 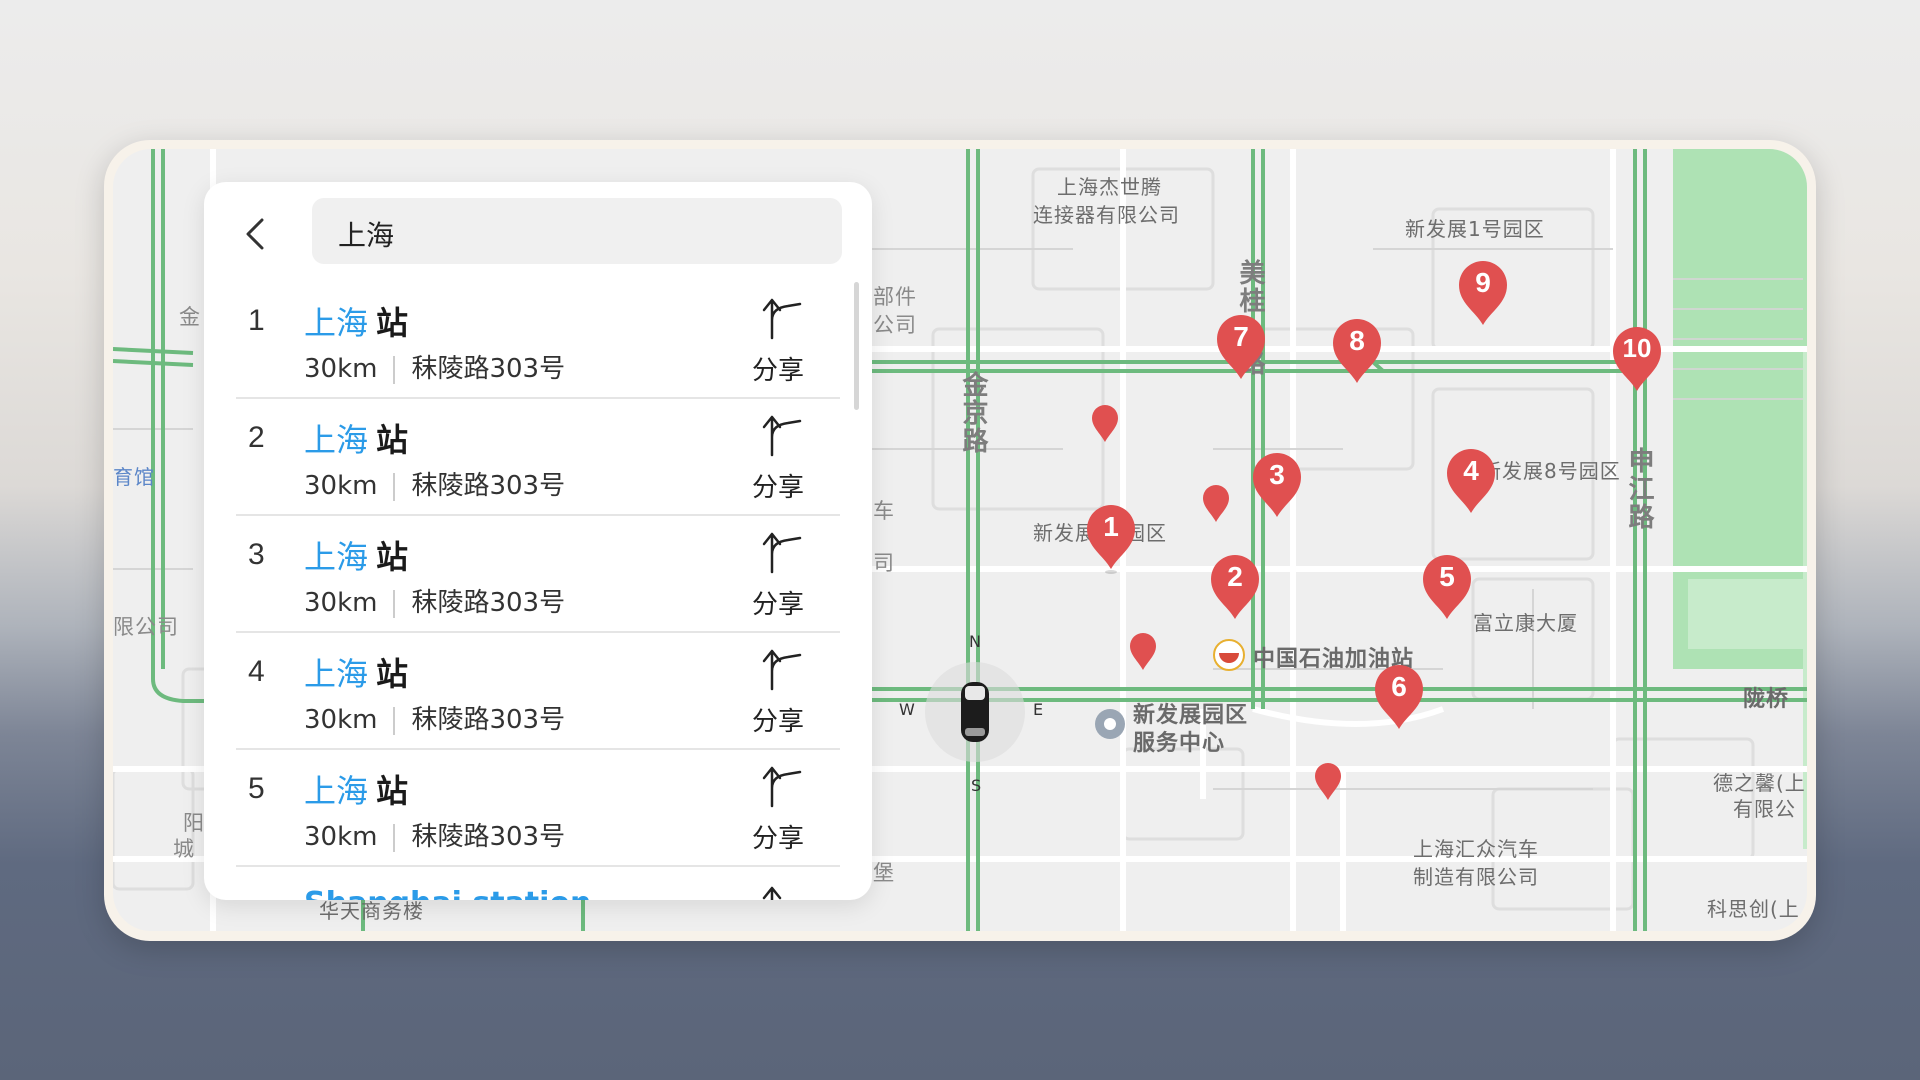 I want to click on map-label: 金, so click(x=190, y=317).